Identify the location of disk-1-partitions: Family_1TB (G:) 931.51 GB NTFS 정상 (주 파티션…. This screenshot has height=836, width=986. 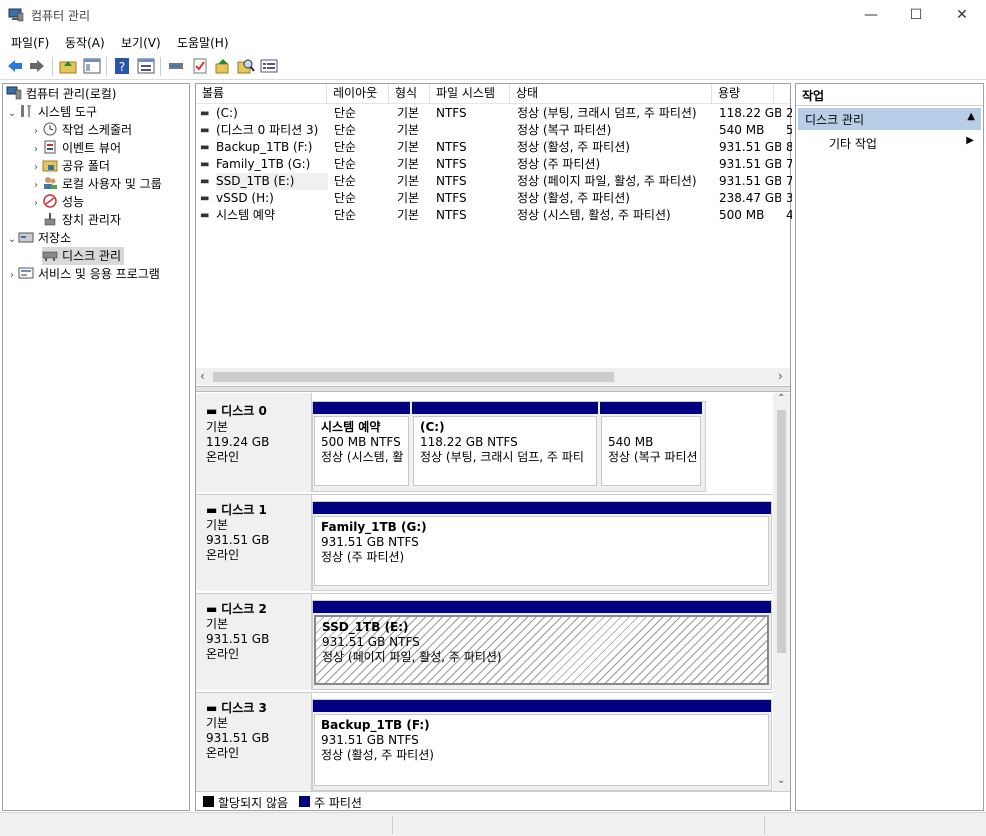
(542, 546).